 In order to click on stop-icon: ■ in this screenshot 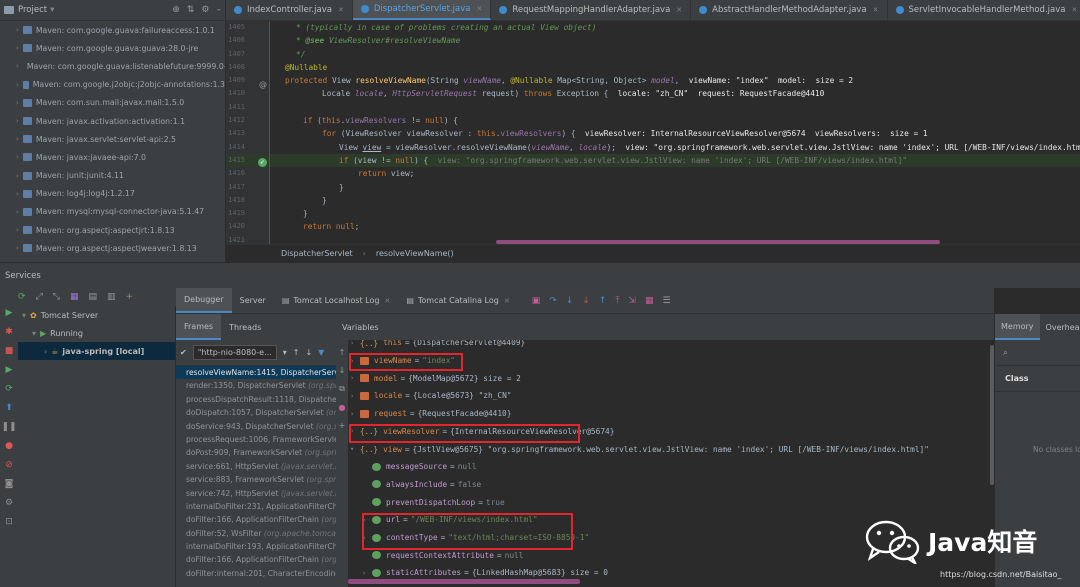, I will do `click(9, 351)`.